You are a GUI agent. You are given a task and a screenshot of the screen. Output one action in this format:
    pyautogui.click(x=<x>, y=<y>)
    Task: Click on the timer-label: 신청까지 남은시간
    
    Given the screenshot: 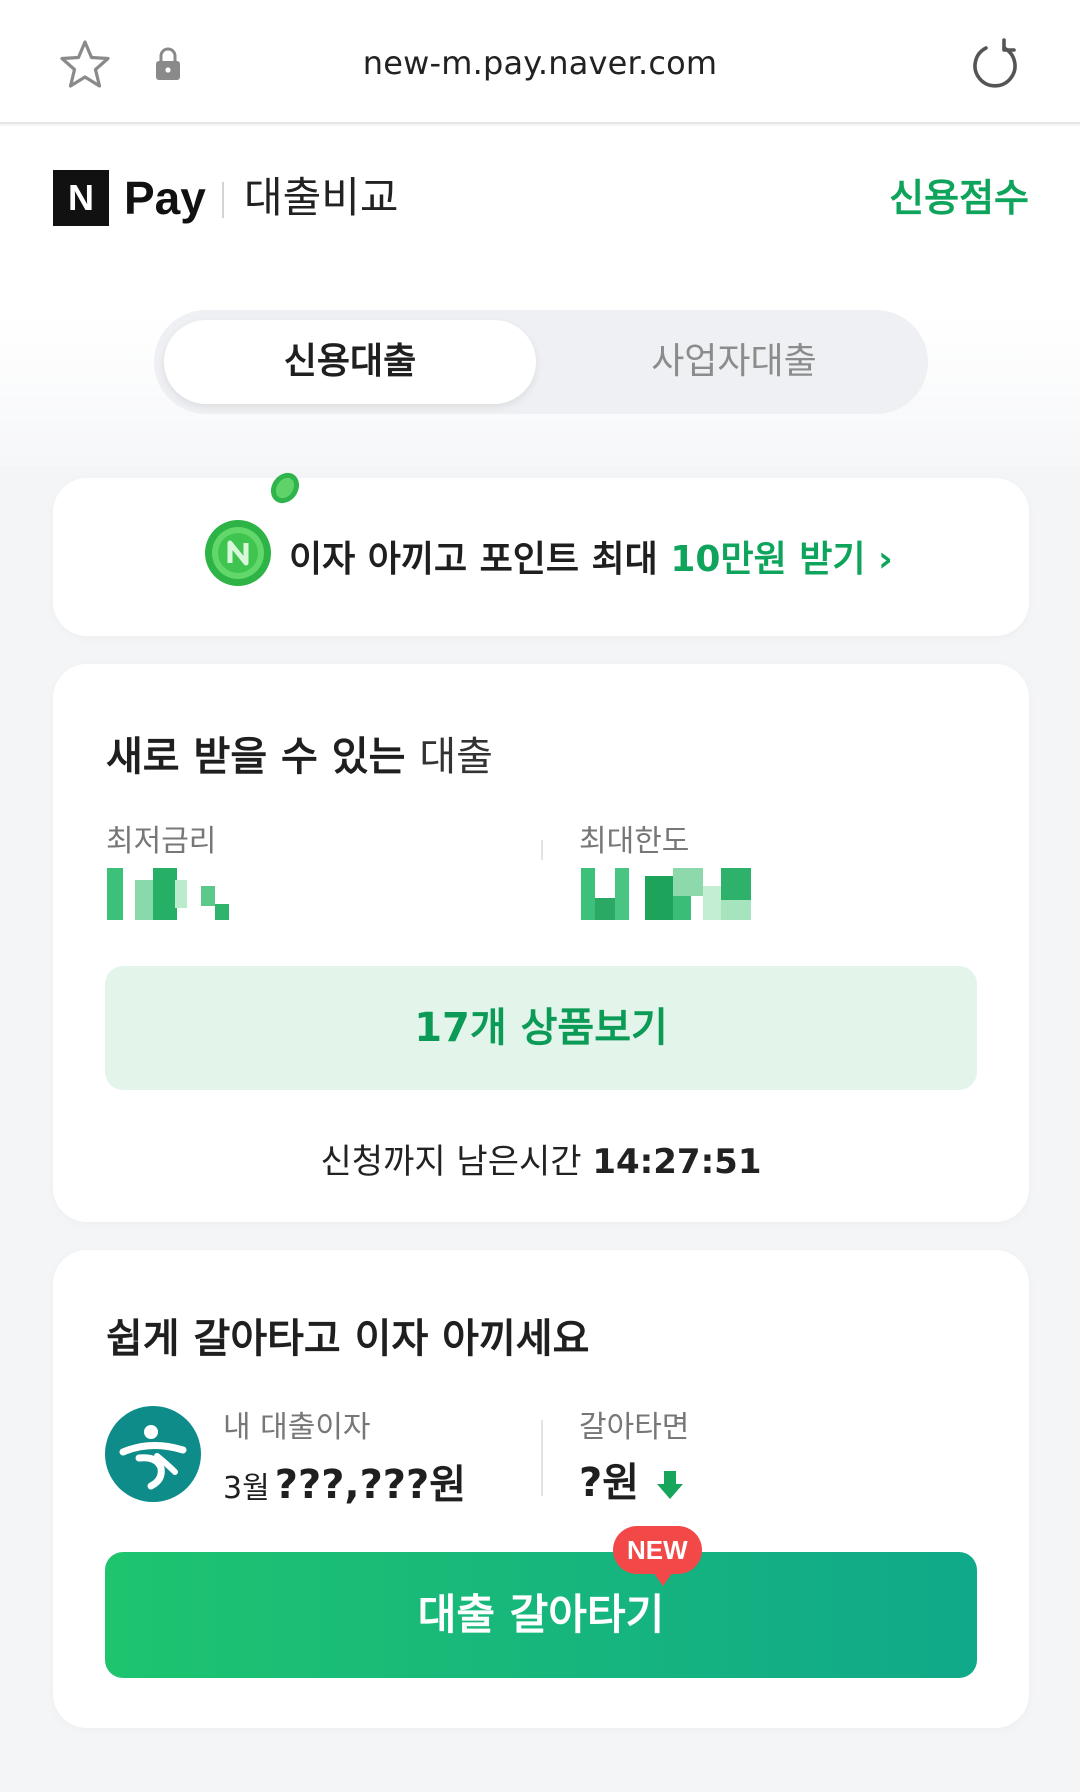 What is the action you would take?
    pyautogui.click(x=451, y=1162)
    